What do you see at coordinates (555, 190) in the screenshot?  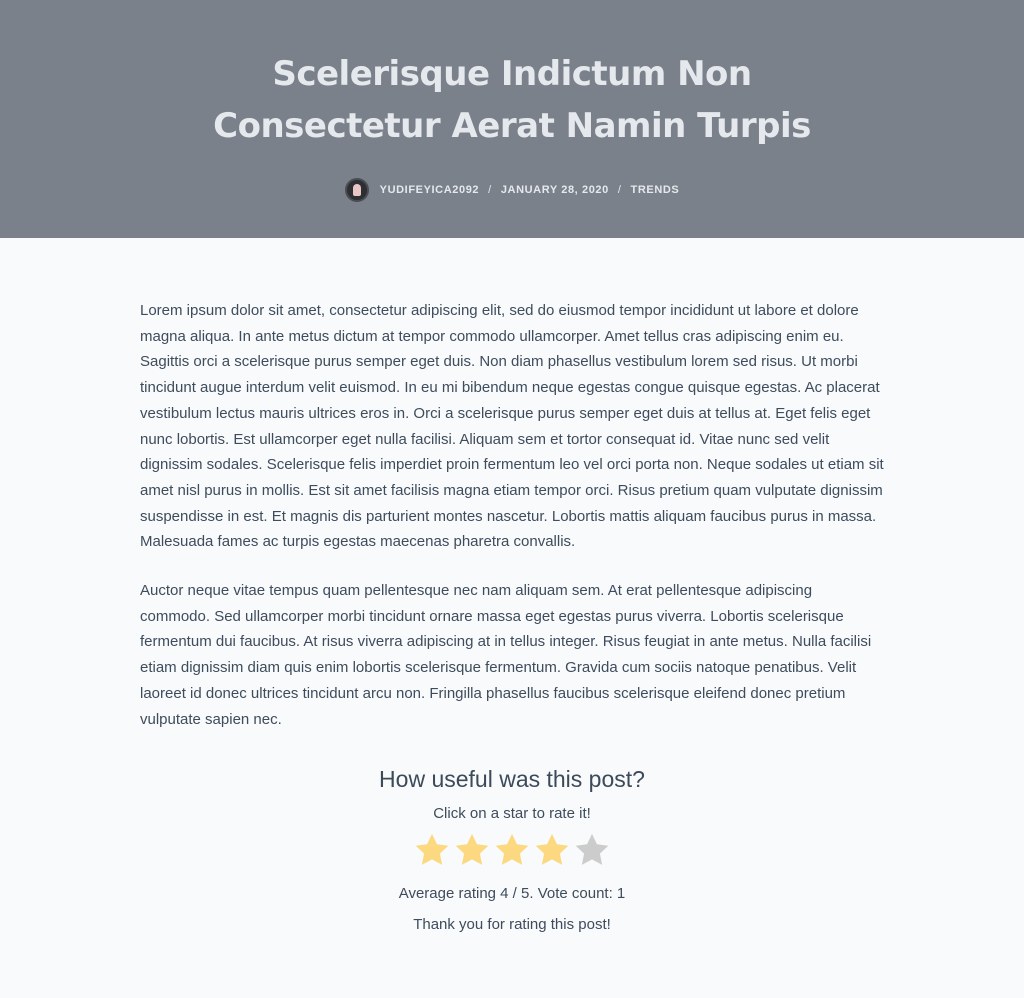 I see `post-date: JANUARY 28, 2020` at bounding box center [555, 190].